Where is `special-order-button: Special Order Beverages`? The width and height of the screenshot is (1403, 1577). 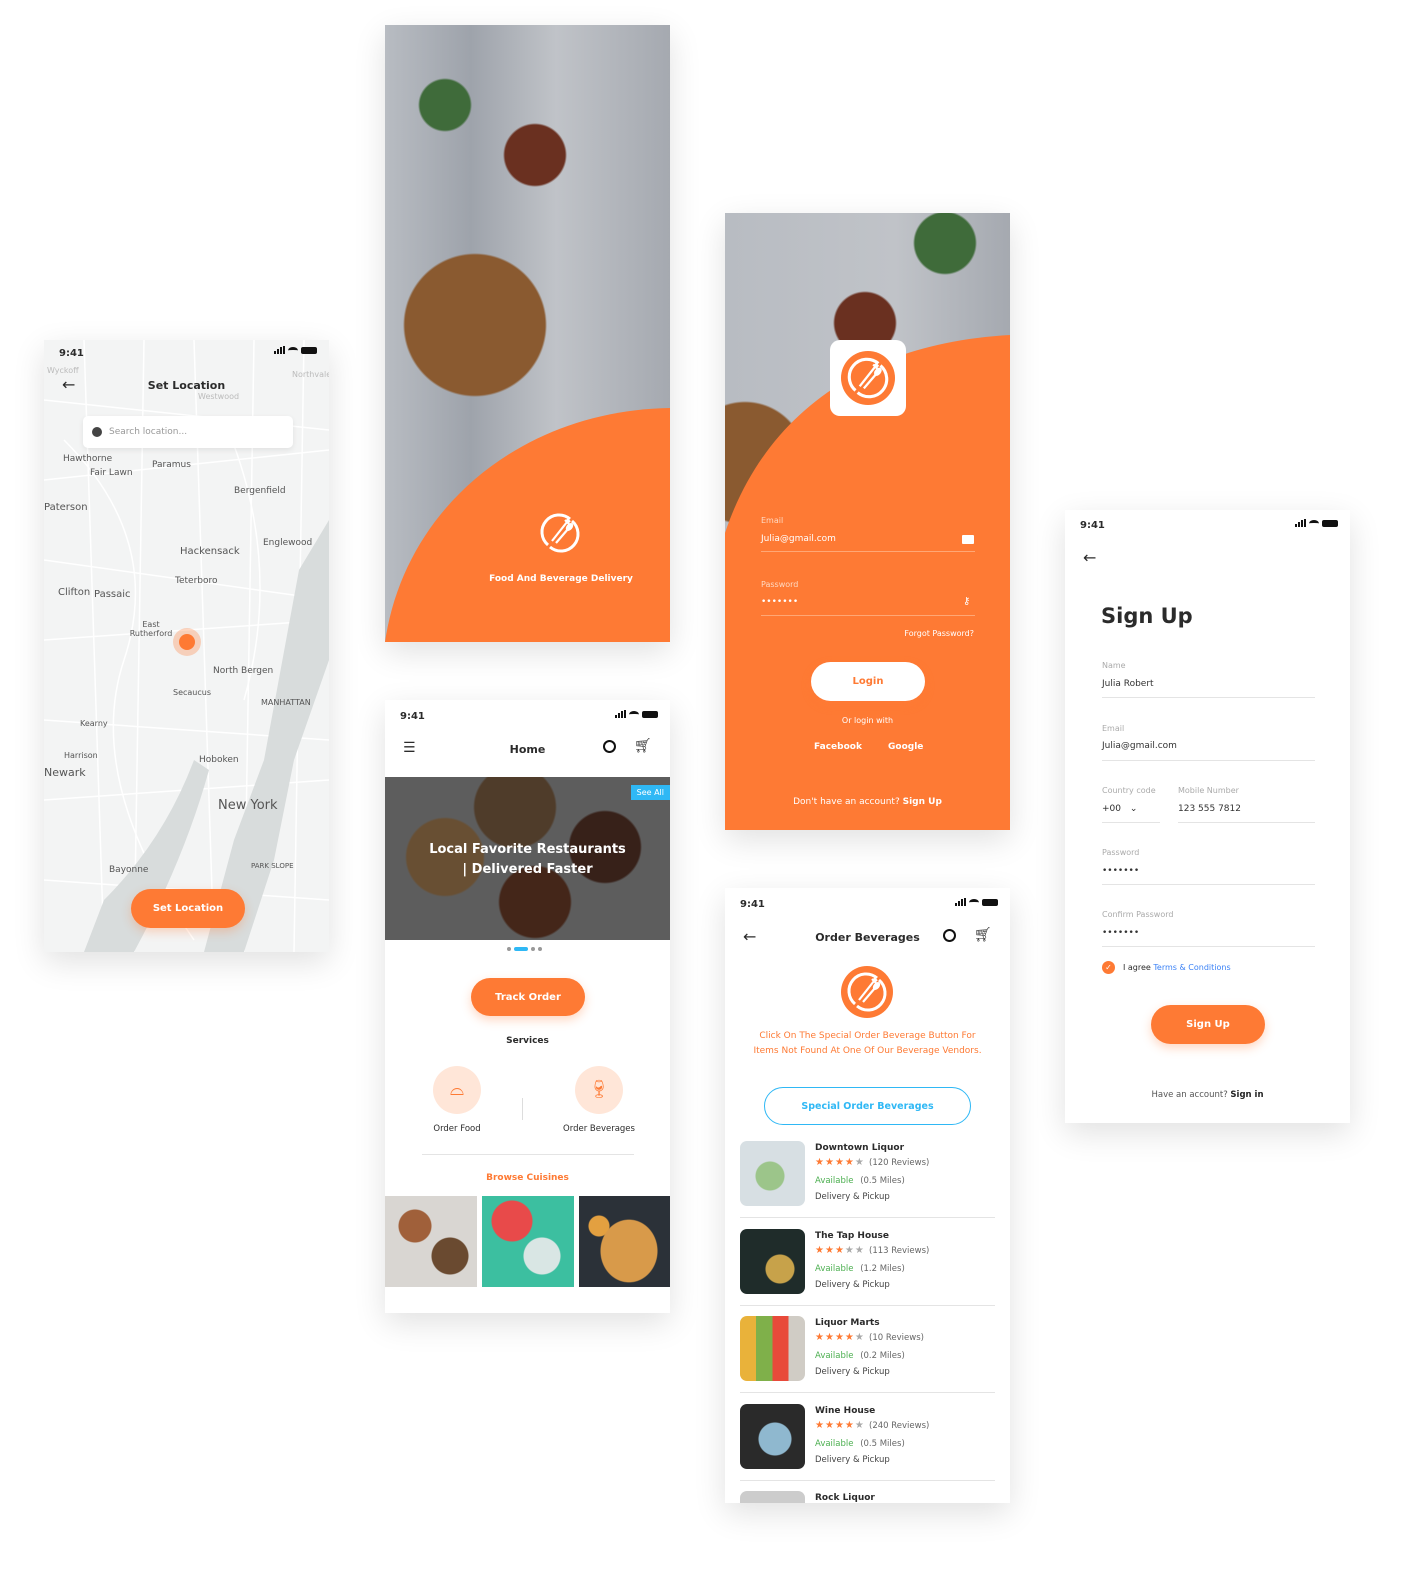
special-order-button: Special Order Beverages is located at coordinates (867, 1106).